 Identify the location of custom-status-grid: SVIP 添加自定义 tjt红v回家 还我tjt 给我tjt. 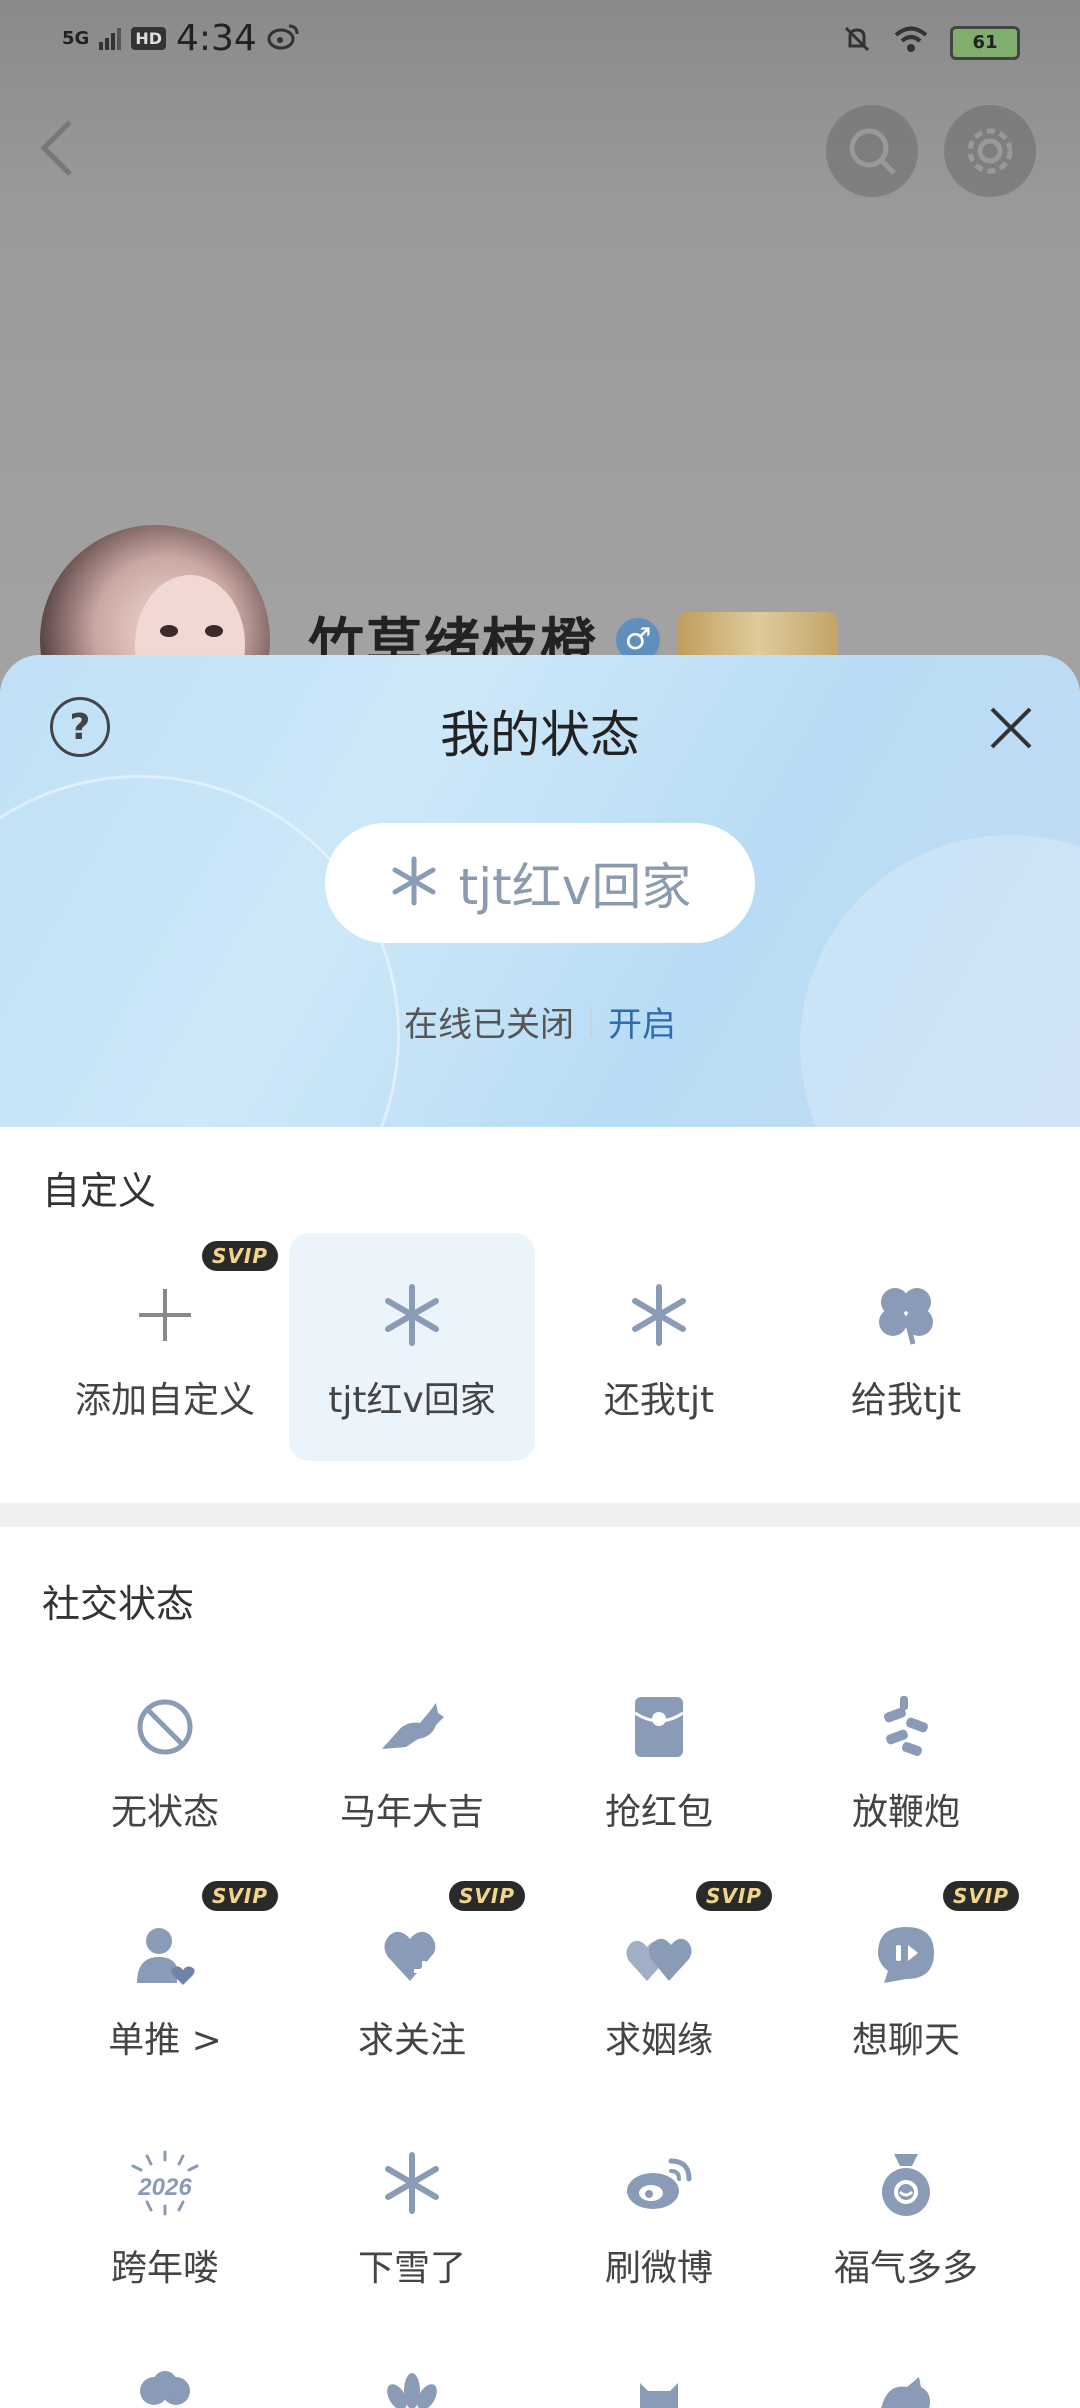
(540, 1347).